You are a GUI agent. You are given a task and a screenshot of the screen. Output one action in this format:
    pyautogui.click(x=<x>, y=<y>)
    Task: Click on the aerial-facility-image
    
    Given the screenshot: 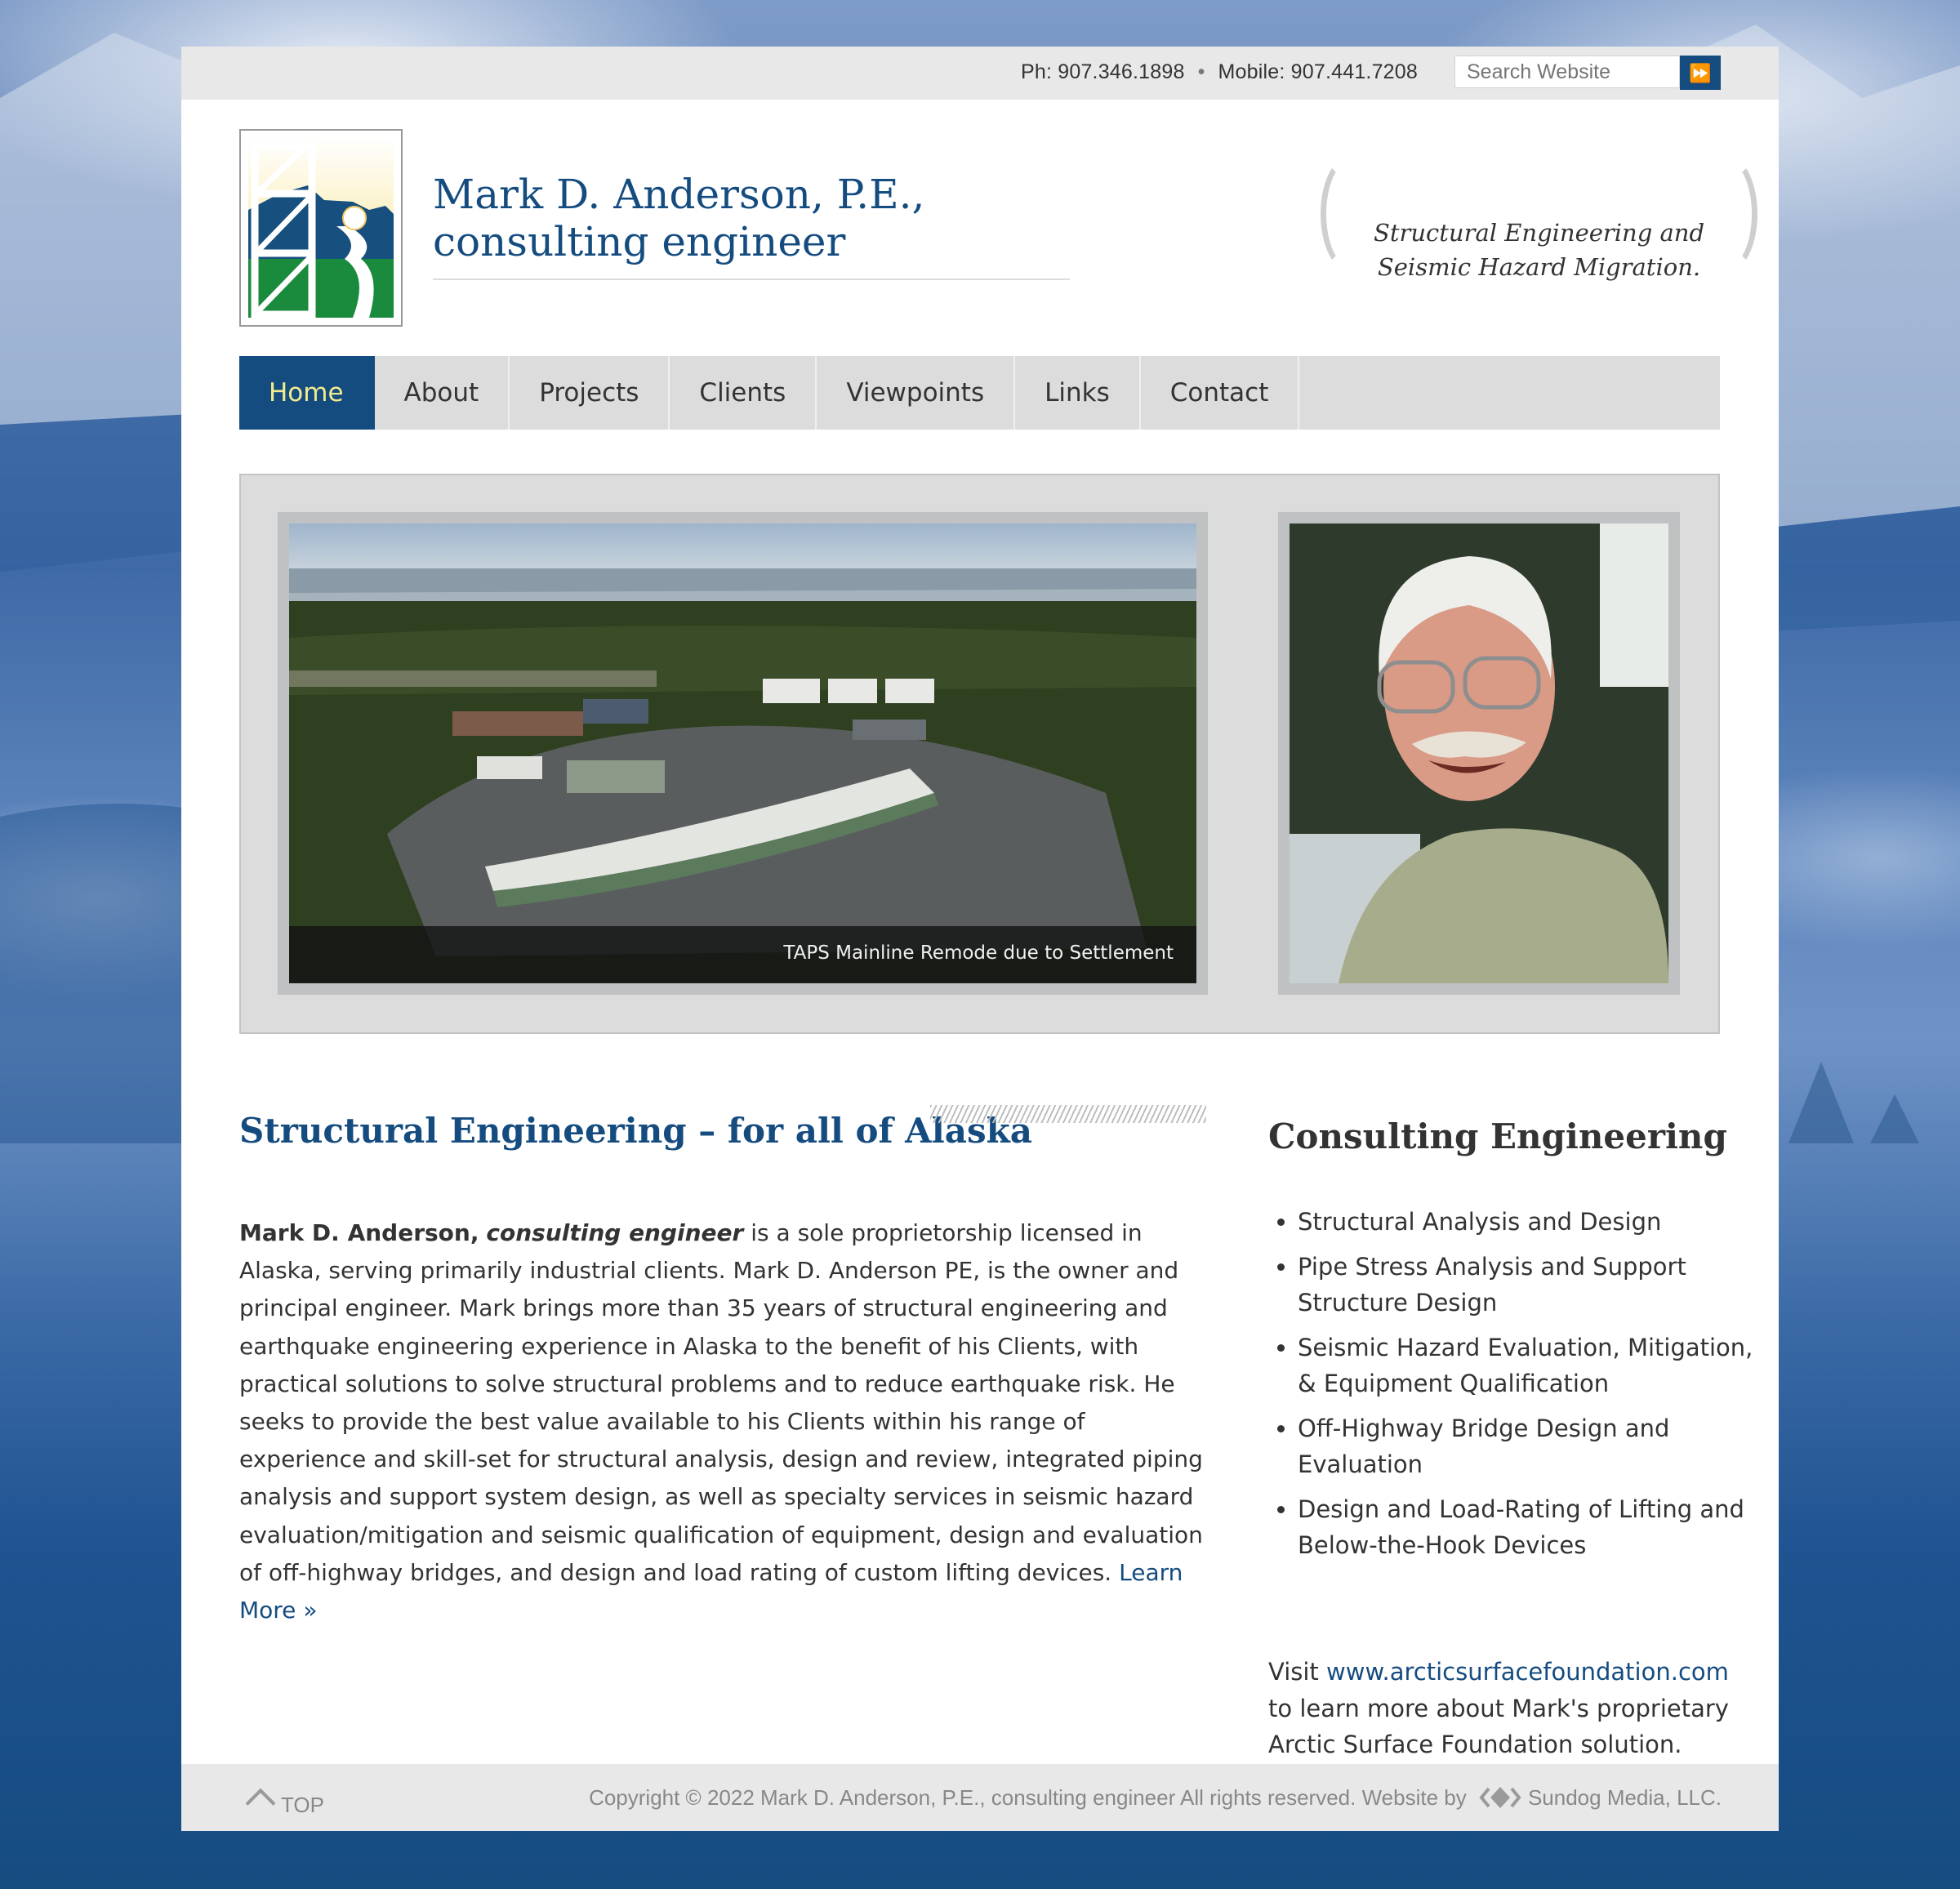 What is the action you would take?
    pyautogui.click(x=742, y=753)
    